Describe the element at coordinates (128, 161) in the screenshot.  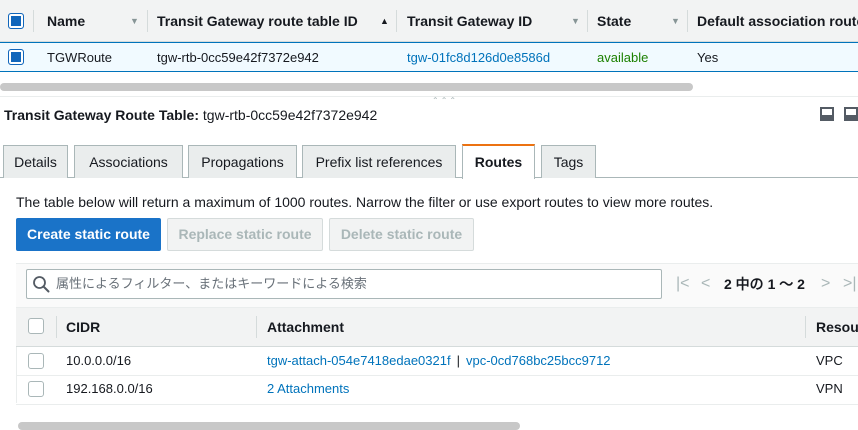
I see `tab-associations: Associations` at that location.